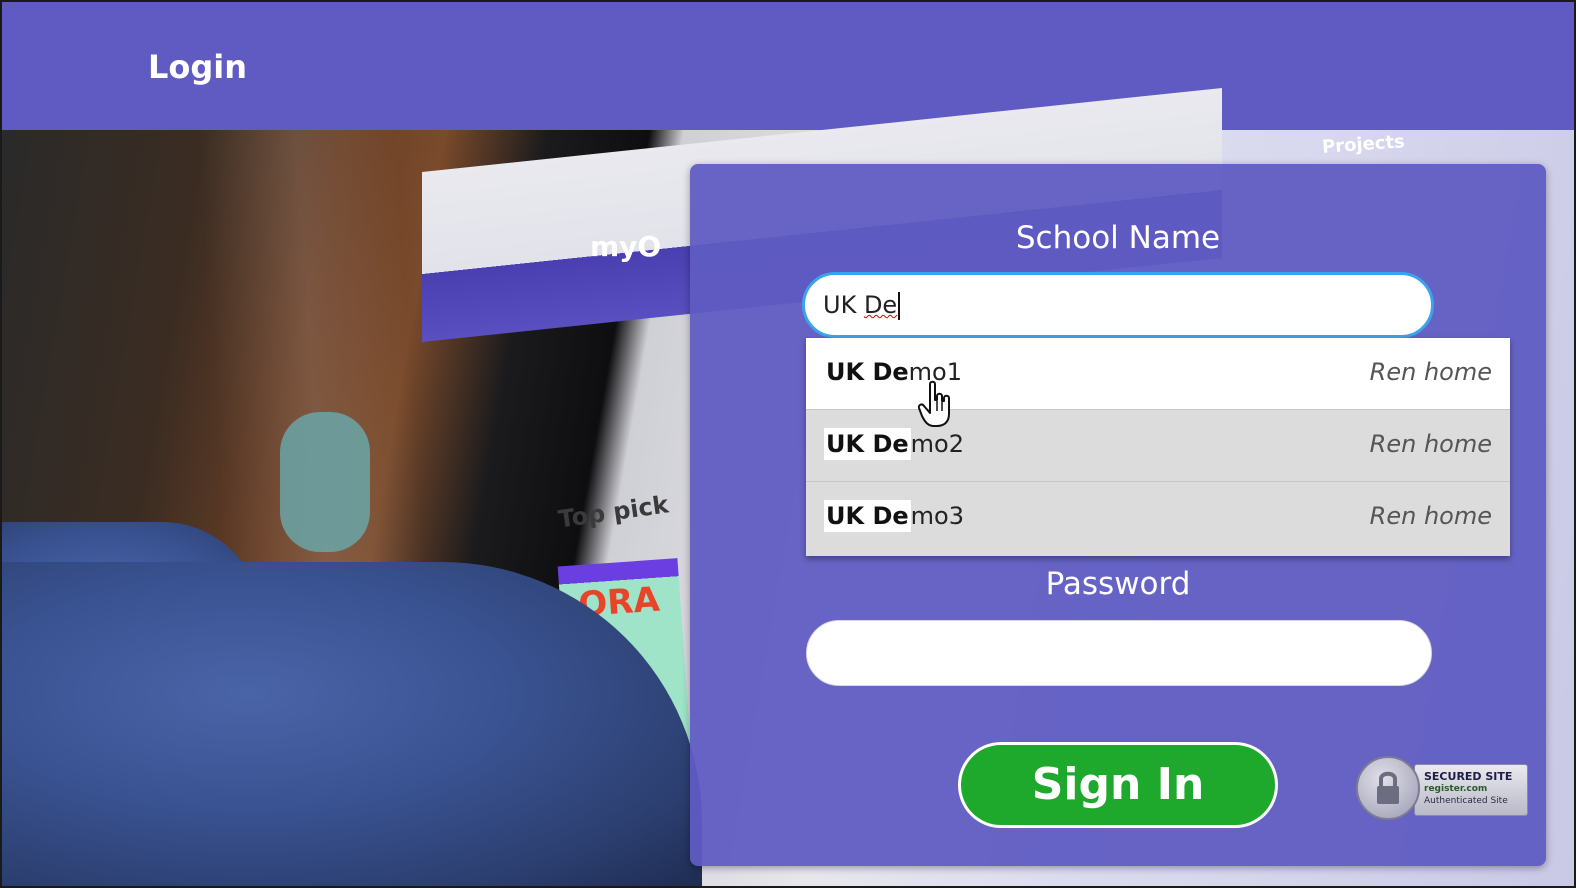 The height and width of the screenshot is (888, 1576). I want to click on seal-caption: Authenticated Site, so click(1466, 801).